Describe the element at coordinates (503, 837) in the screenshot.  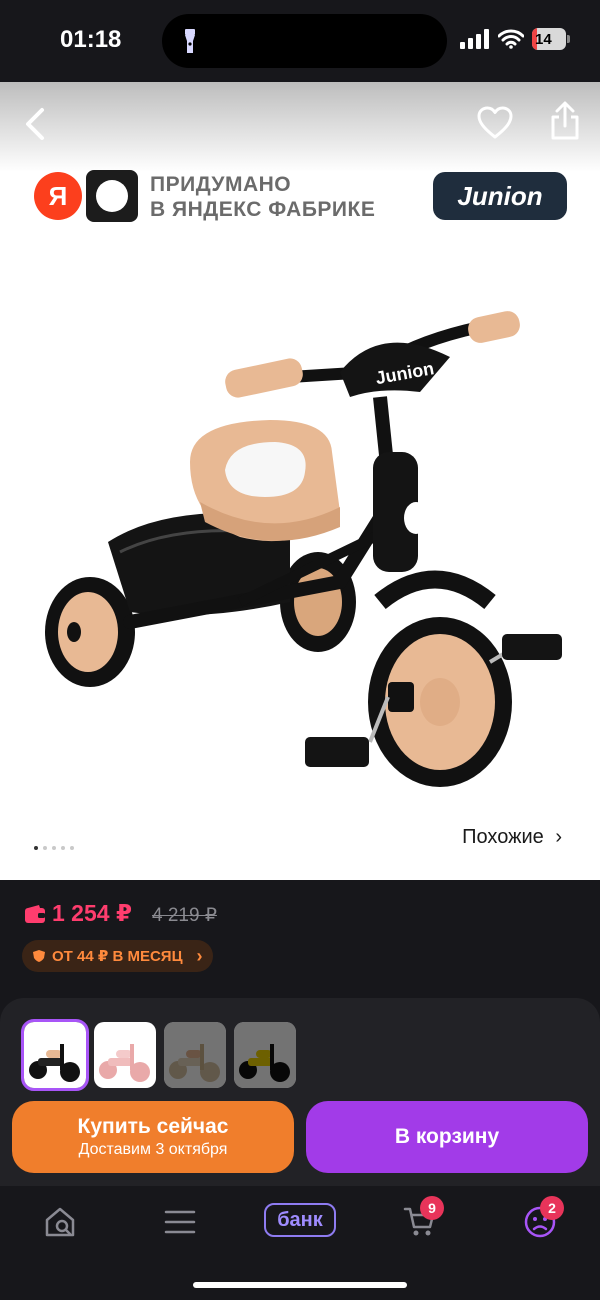
I see `similar-label: Похожие` at that location.